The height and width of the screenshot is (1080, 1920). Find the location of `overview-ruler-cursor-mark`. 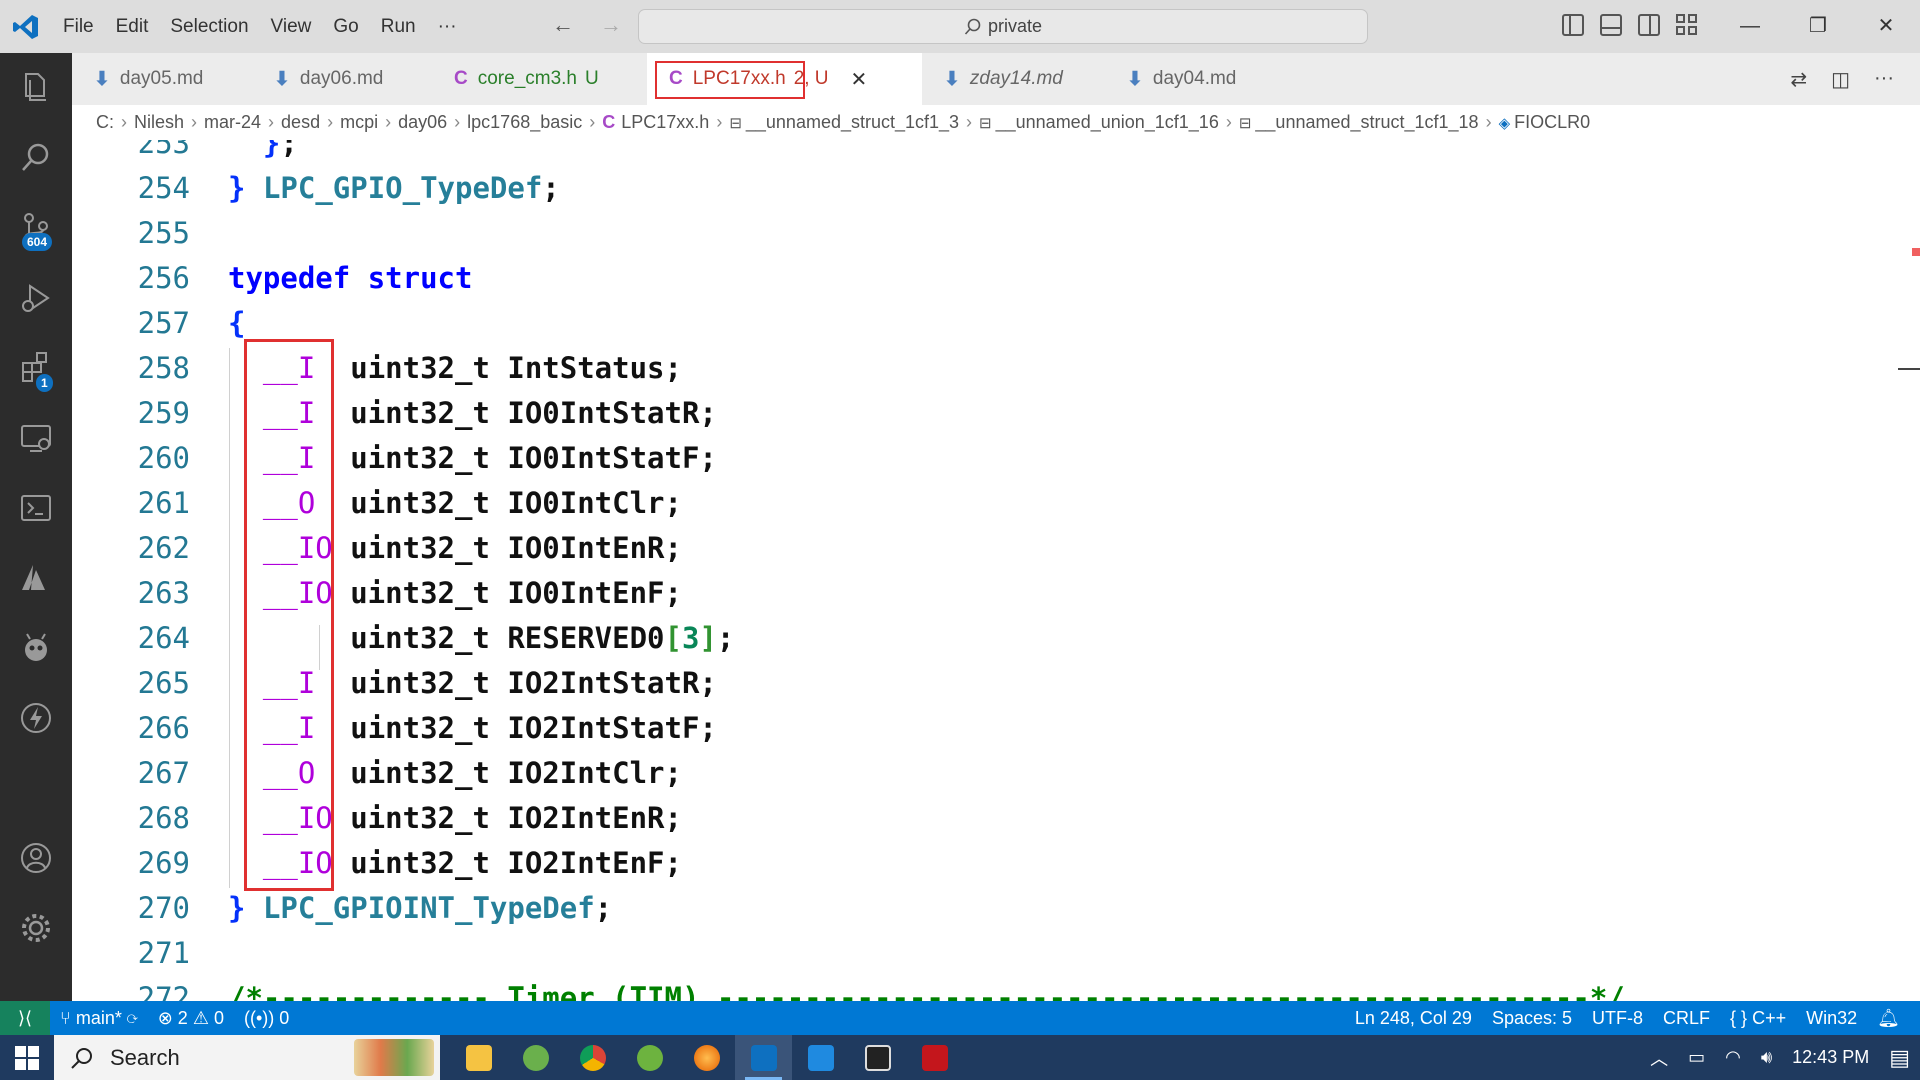

overview-ruler-cursor-mark is located at coordinates (1909, 369).